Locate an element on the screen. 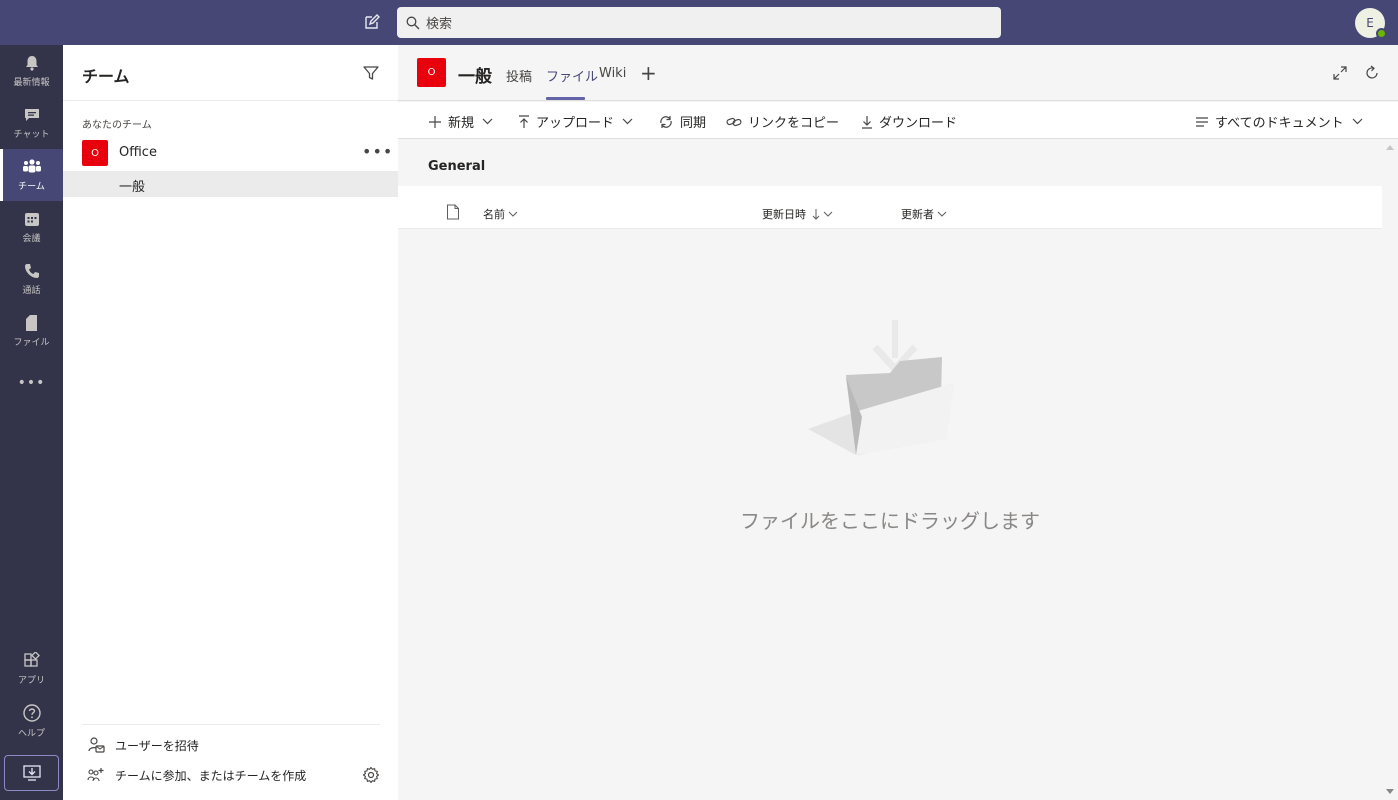  modified-by-column-label: 更新者 is located at coordinates (917, 214).